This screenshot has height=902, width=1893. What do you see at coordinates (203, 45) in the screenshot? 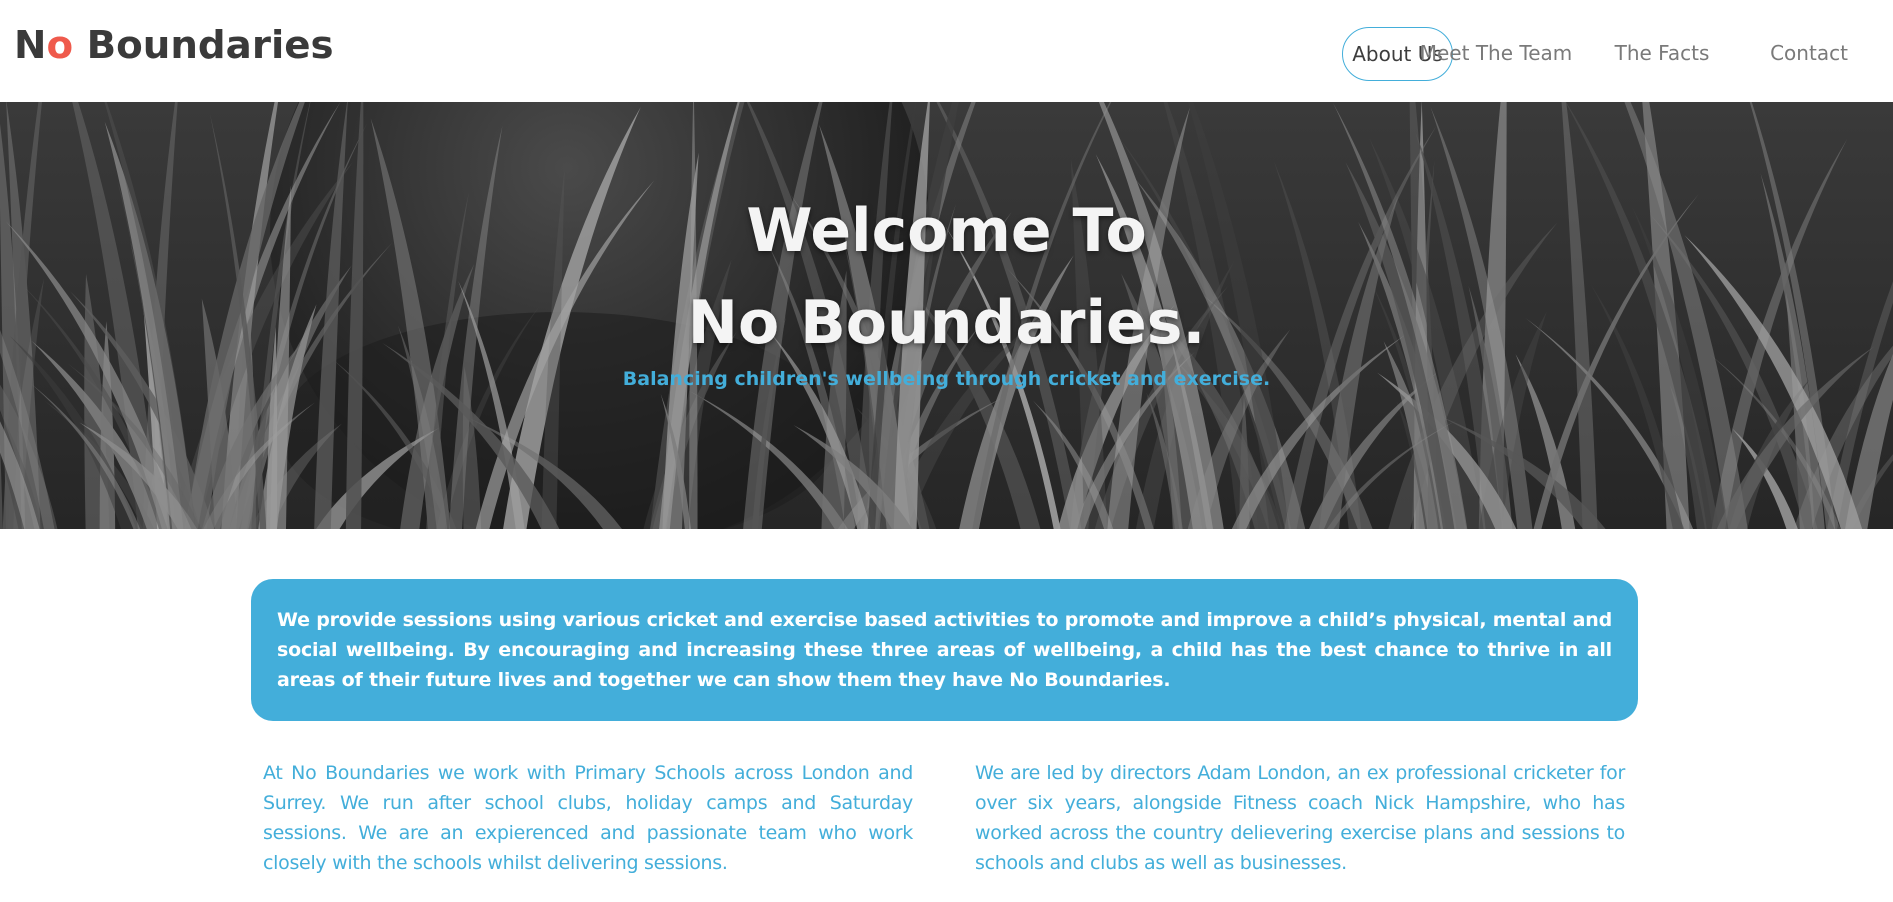
I see `logo-word-boundaries: Boundaries` at bounding box center [203, 45].